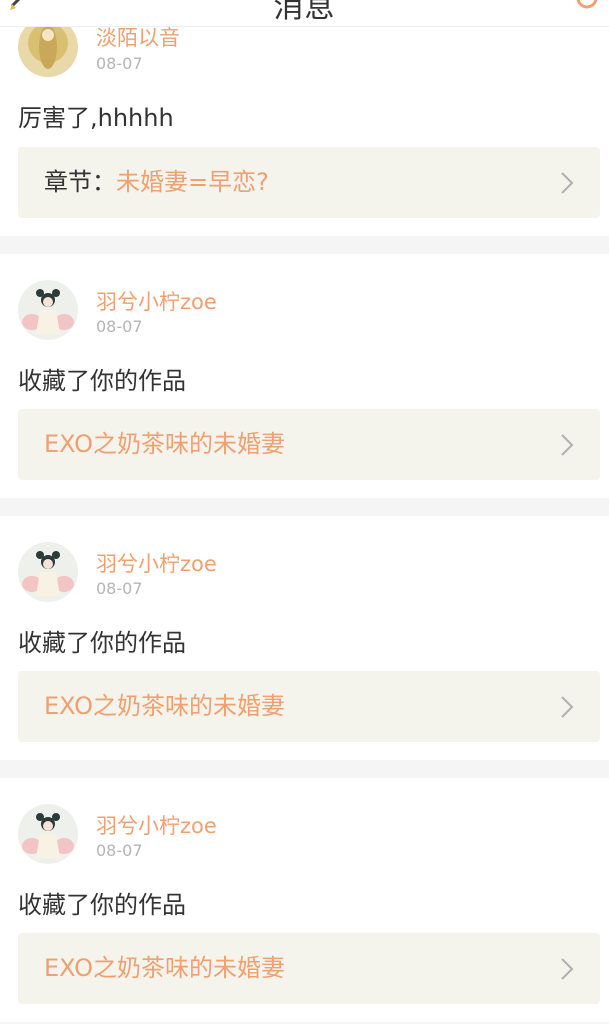  Describe the element at coordinates (80, 182) in the screenshot. I see `link-prefix: 章节：` at that location.